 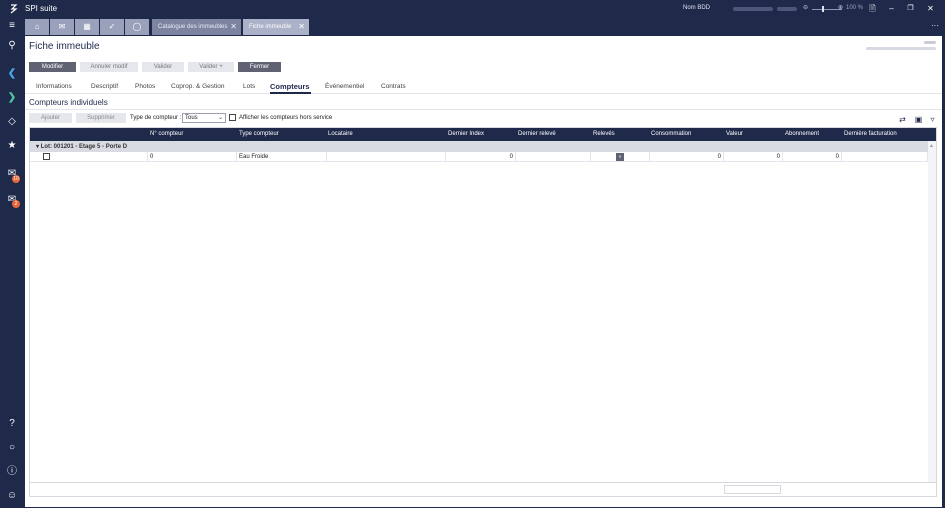 What do you see at coordinates (902, 119) in the screenshot?
I see `export-icon: ⇄` at bounding box center [902, 119].